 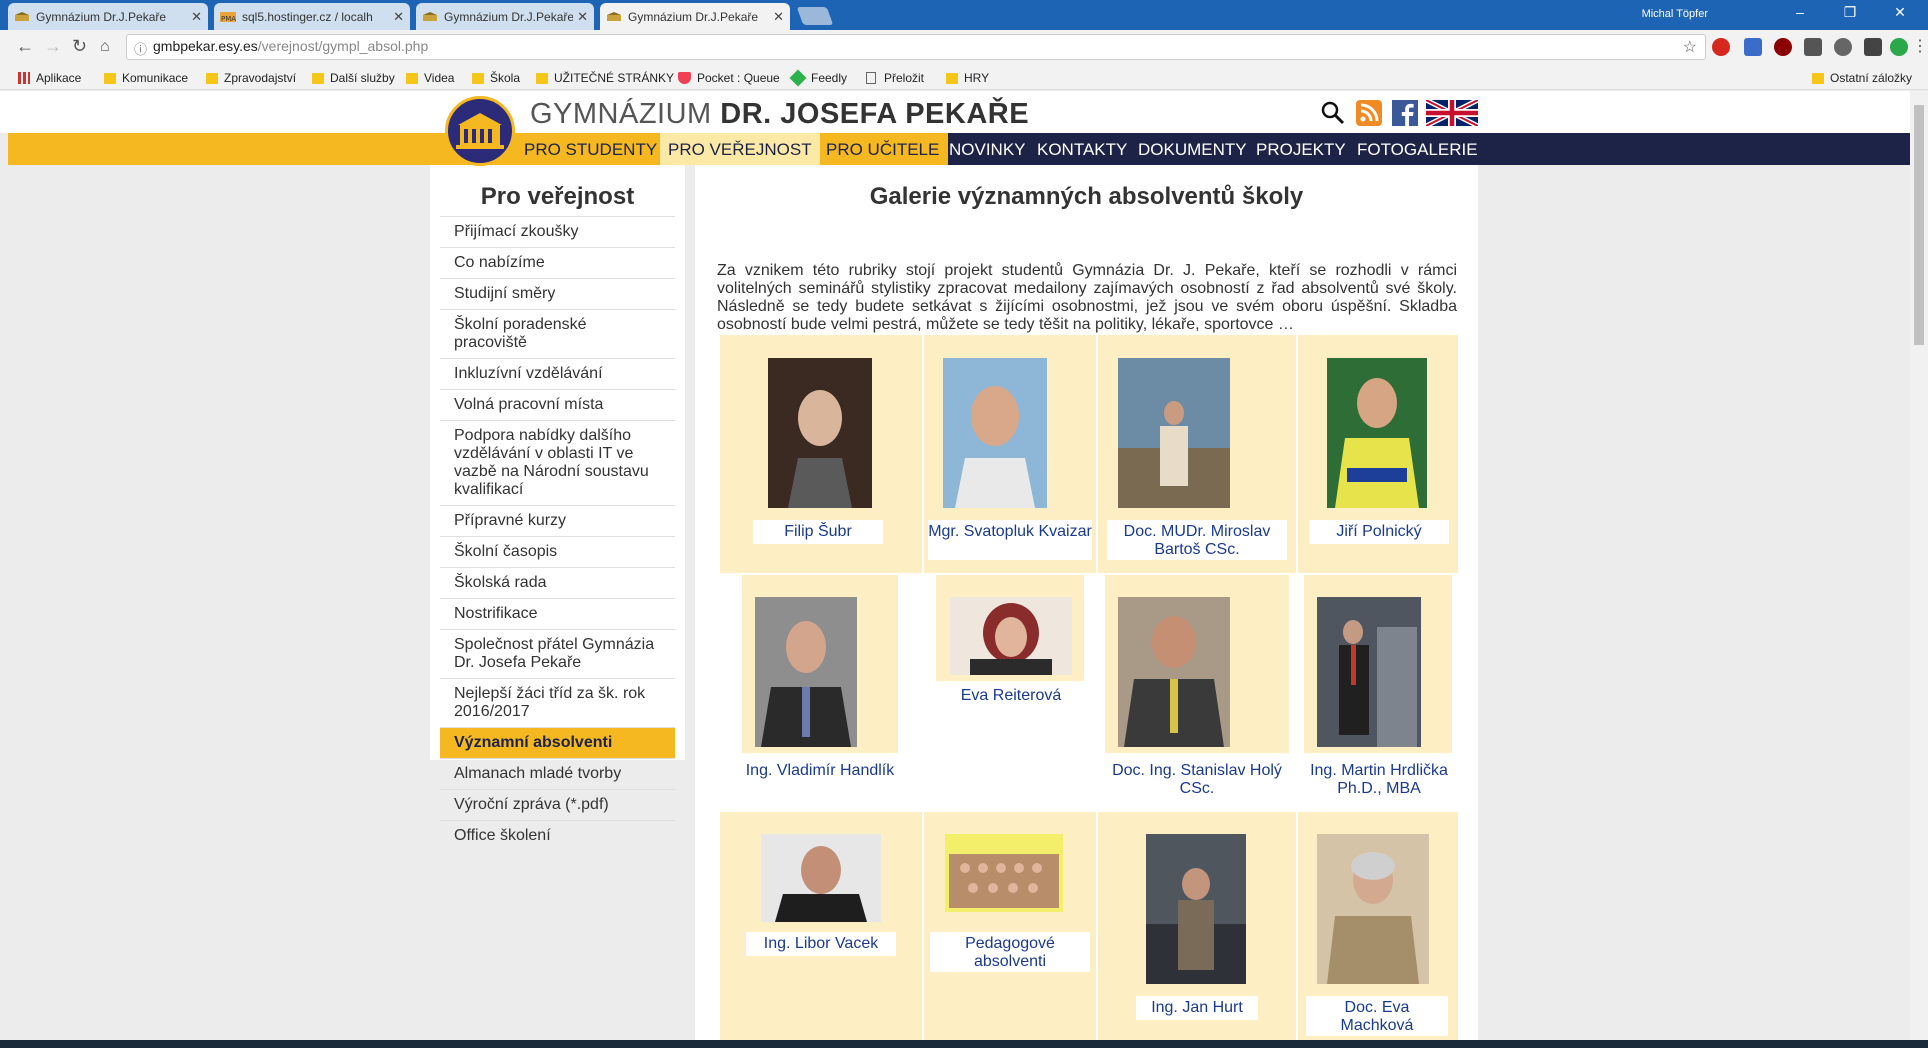 I want to click on extension-icon, so click(x=1813, y=47).